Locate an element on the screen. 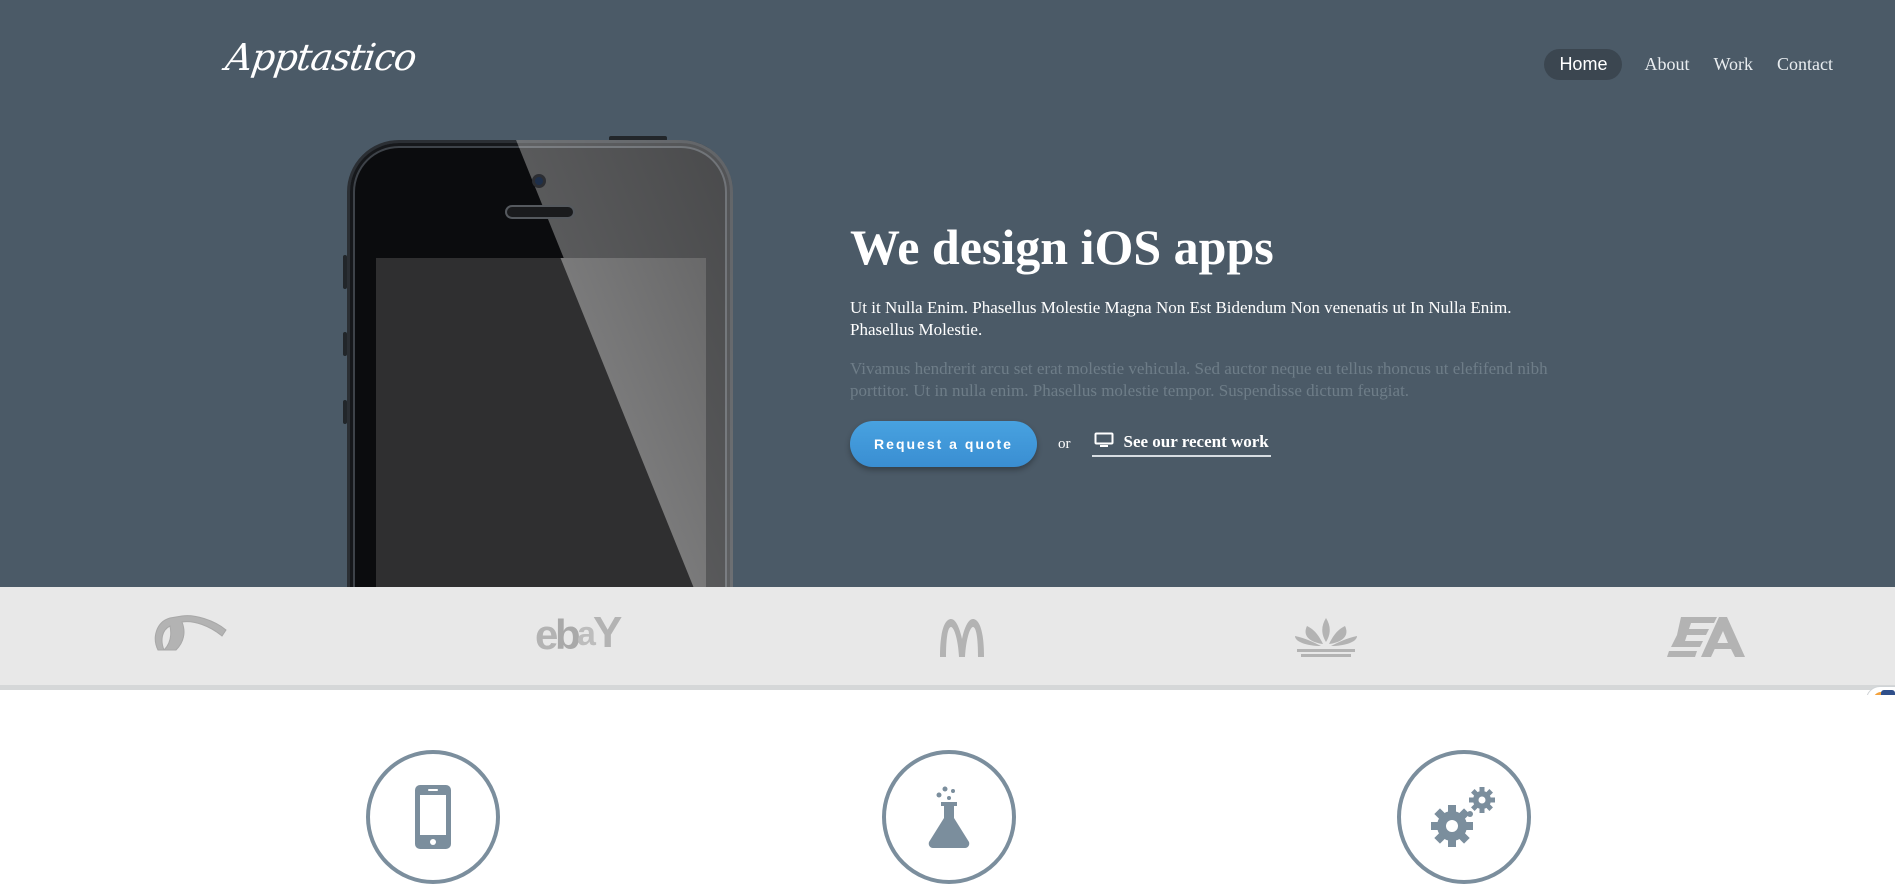  mobile-phone-icon is located at coordinates (433, 817).